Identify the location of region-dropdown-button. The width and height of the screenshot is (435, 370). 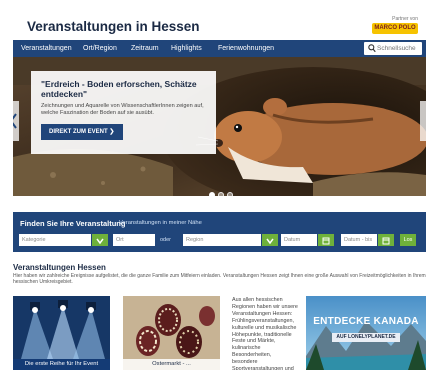
(270, 240).